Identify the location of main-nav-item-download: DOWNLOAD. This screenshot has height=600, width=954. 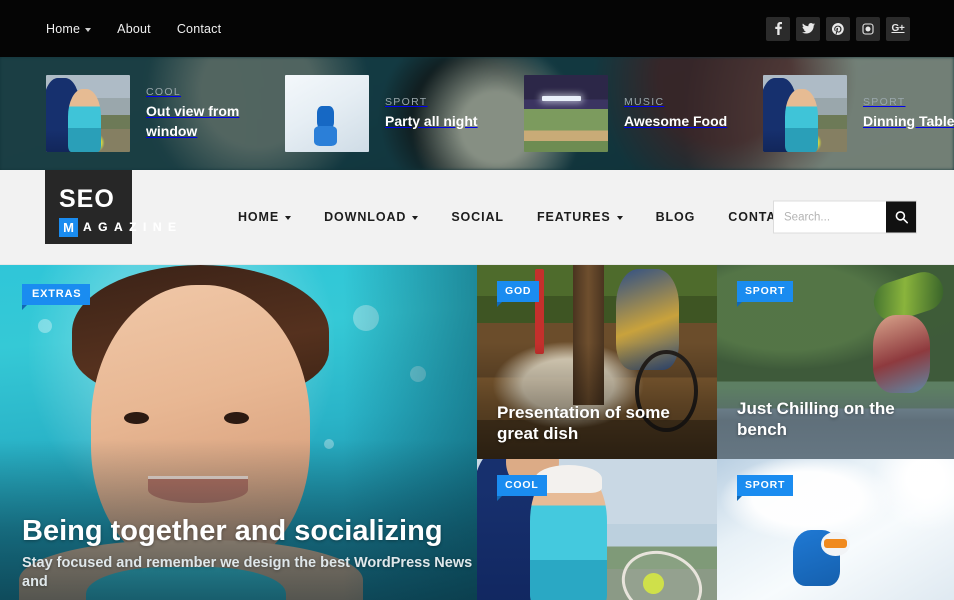
(371, 217).